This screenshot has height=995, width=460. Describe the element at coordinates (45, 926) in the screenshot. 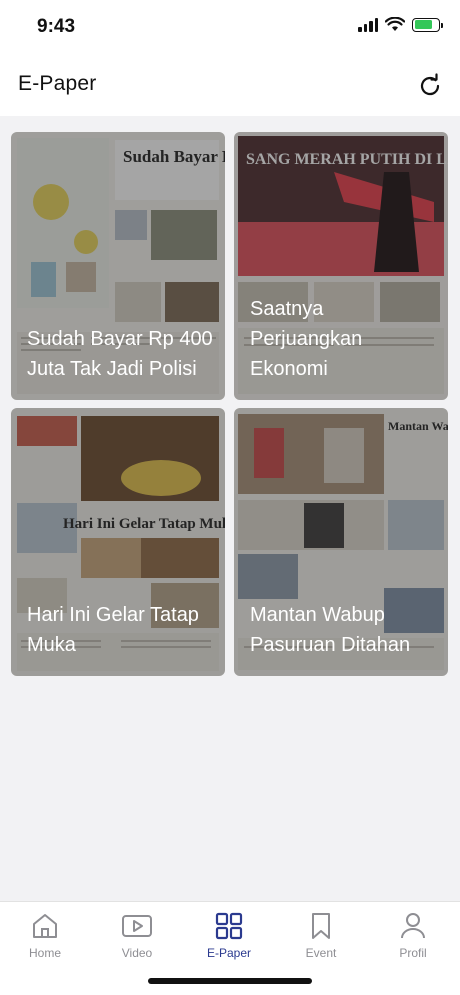

I see `home-icon` at that location.